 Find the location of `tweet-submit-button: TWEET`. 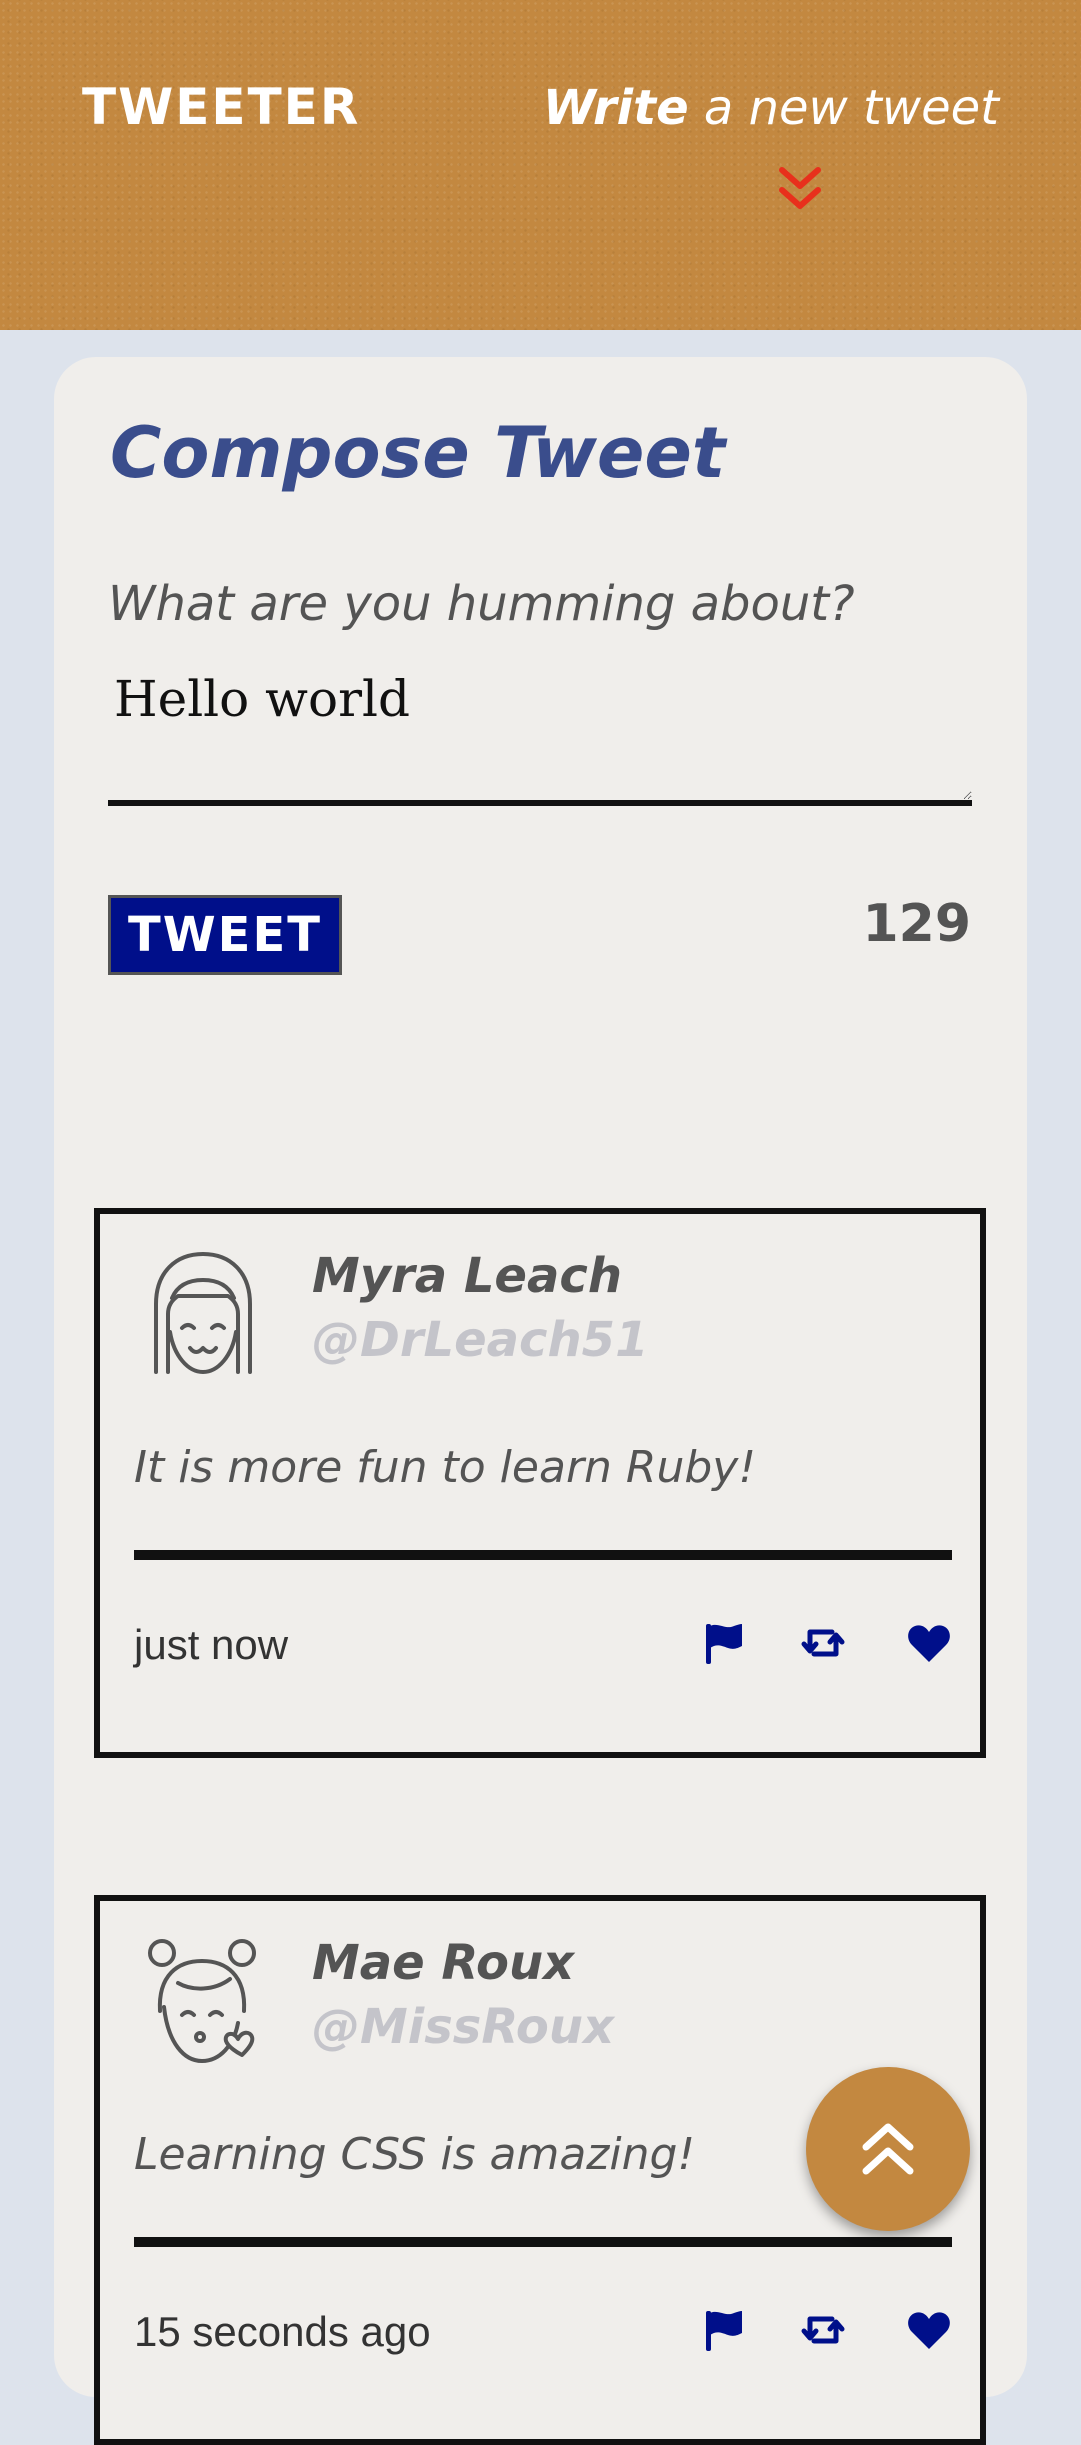

tweet-submit-button: TWEET is located at coordinates (225, 935).